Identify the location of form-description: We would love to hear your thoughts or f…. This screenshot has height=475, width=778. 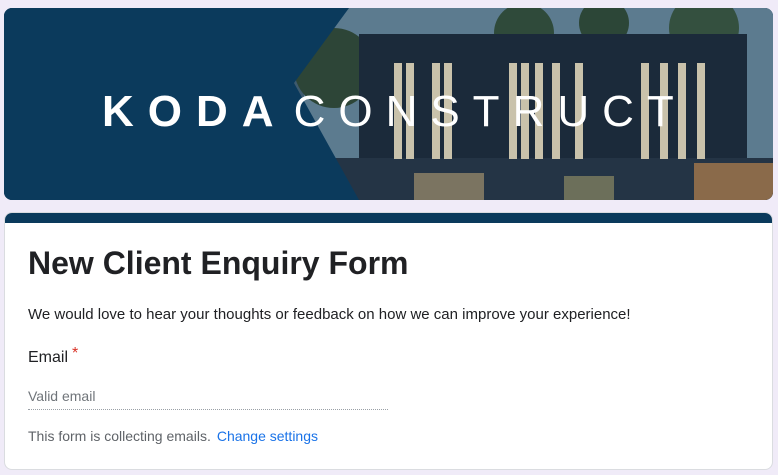
(329, 314).